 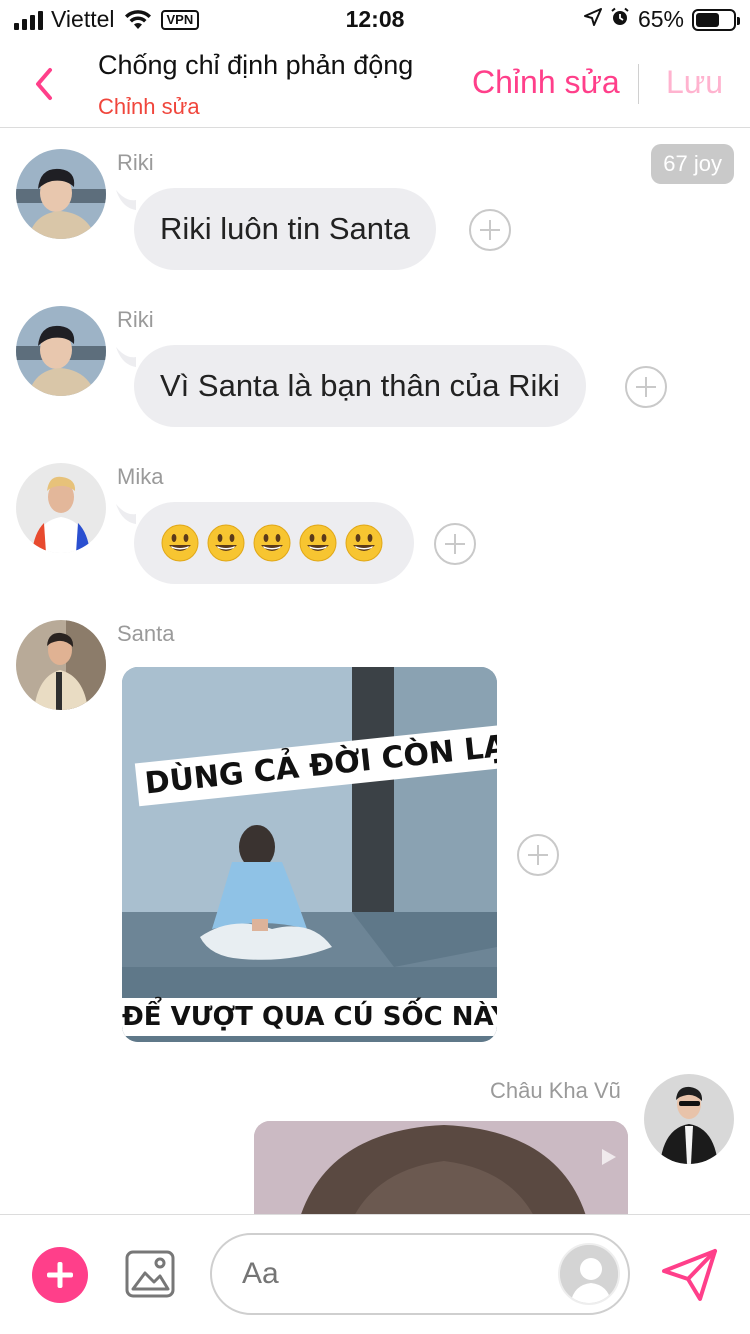 I want to click on image-icon, so click(x=150, y=1274).